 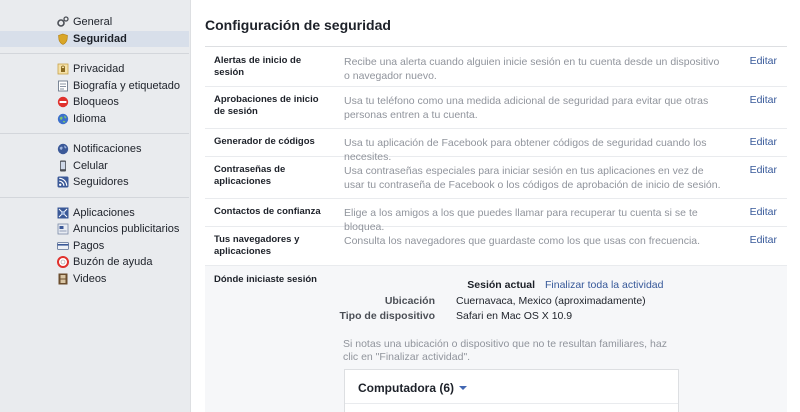 What do you see at coordinates (63, 279) in the screenshot?
I see `film-icon` at bounding box center [63, 279].